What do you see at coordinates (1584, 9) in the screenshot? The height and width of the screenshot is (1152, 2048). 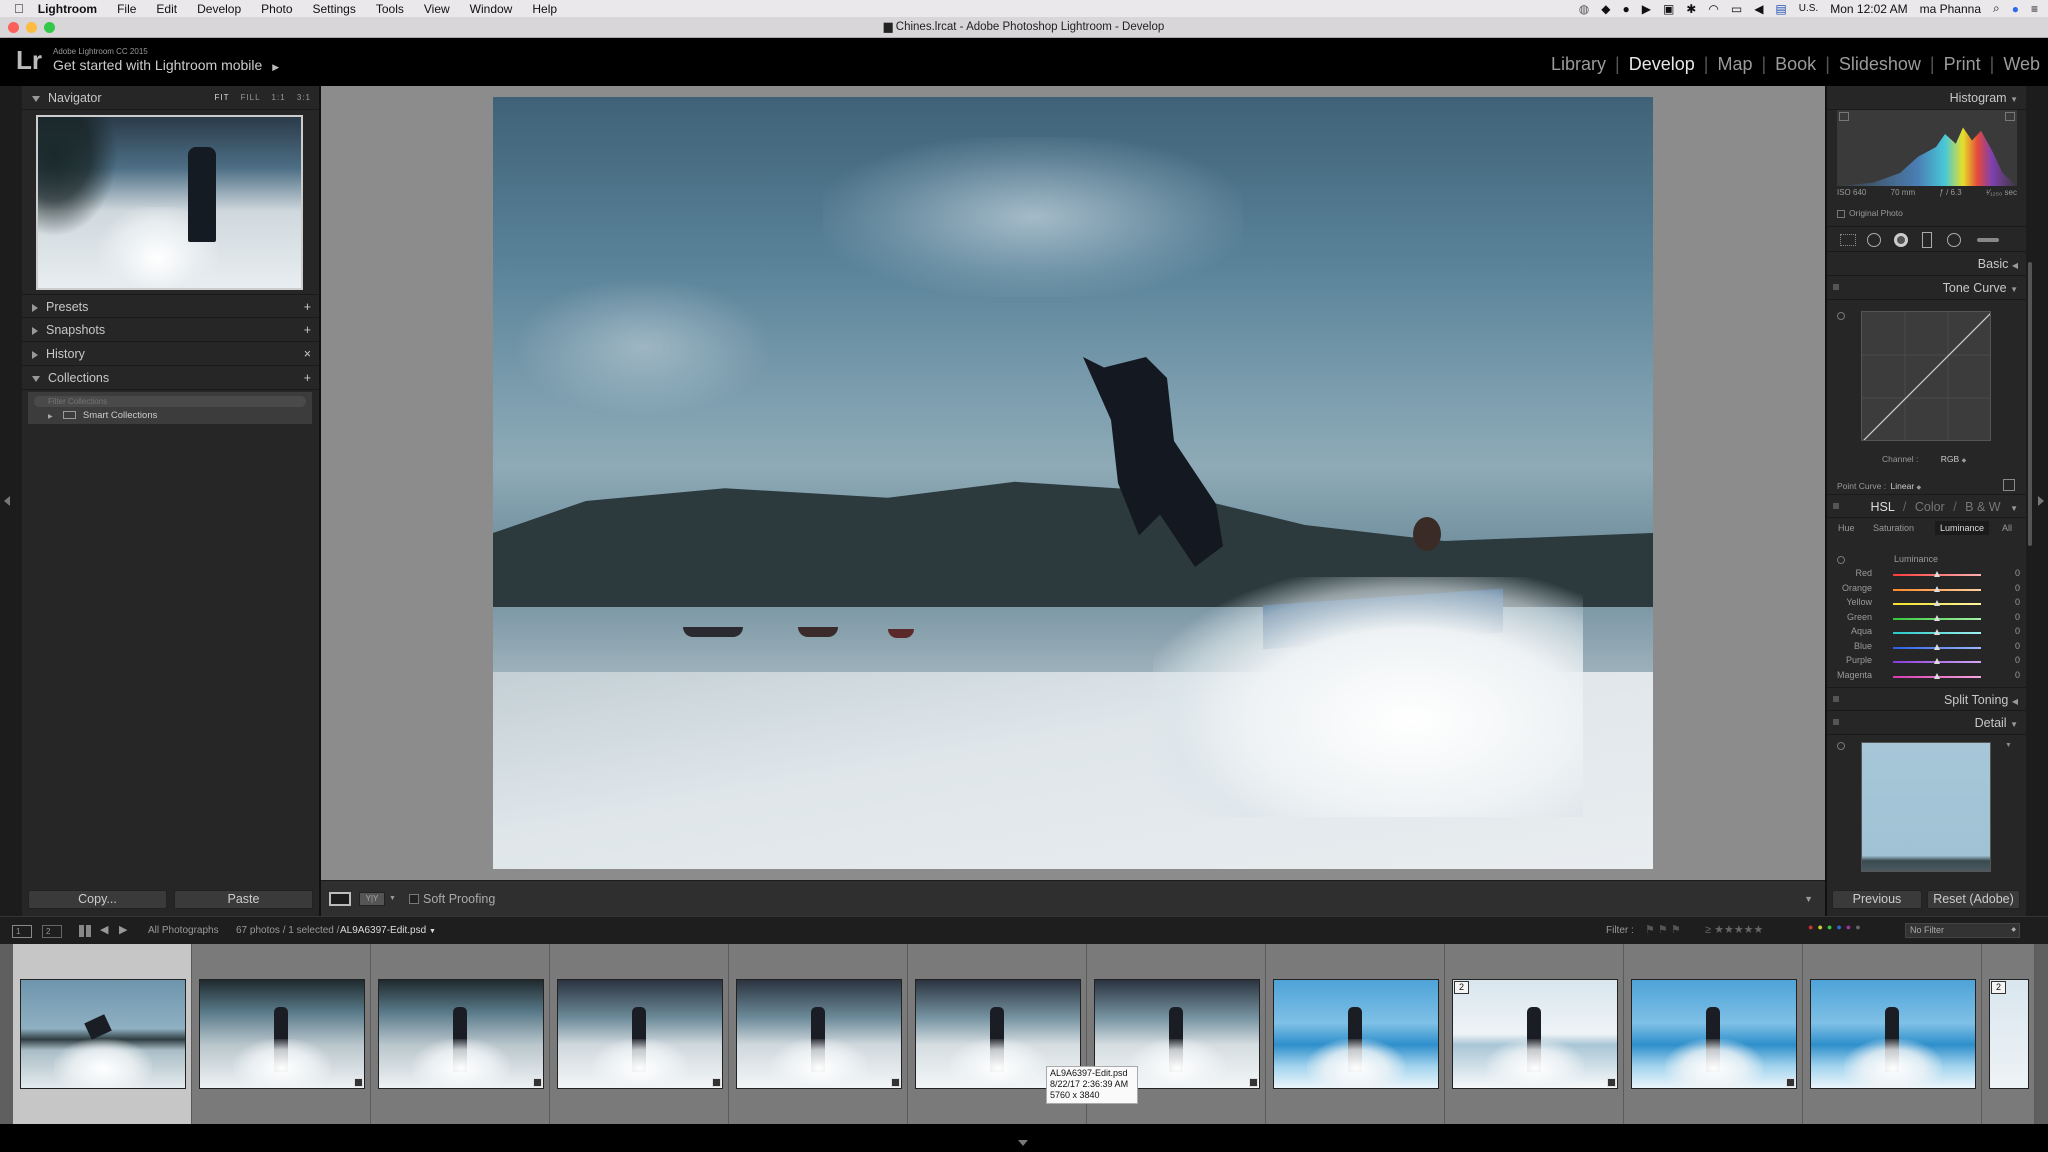 I see `status-icon-cc: ◍` at bounding box center [1584, 9].